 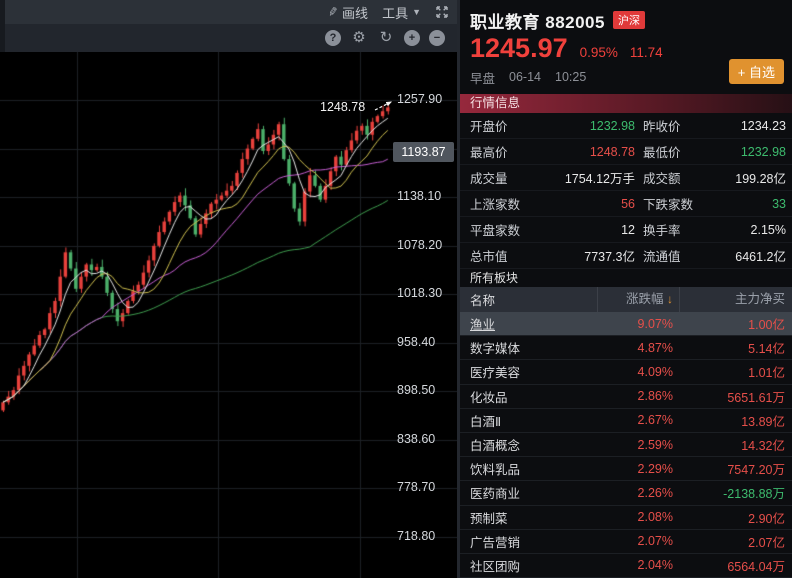 I want to click on board-name: 预制菜, so click(x=489, y=518).